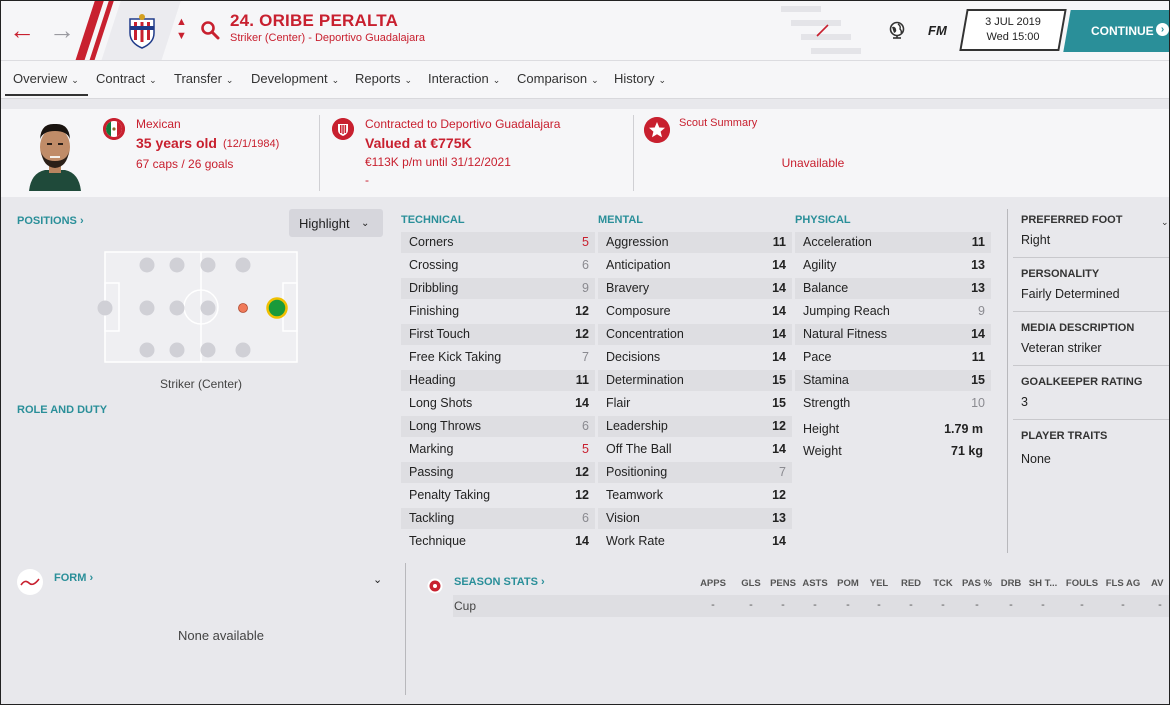 The image size is (1170, 705). What do you see at coordinates (893, 265) in the screenshot?
I see `attribute-row: Agility 13` at bounding box center [893, 265].